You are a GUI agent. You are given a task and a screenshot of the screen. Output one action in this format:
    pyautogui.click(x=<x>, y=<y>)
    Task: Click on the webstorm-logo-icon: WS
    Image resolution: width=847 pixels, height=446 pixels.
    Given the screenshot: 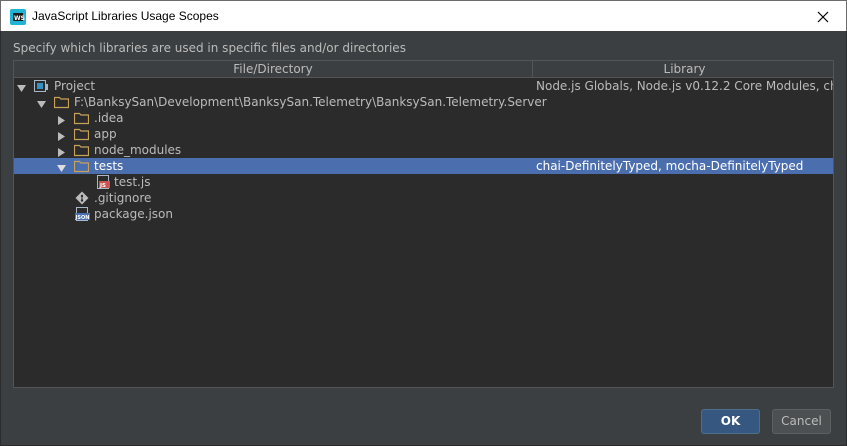 What is the action you would take?
    pyautogui.click(x=18, y=17)
    